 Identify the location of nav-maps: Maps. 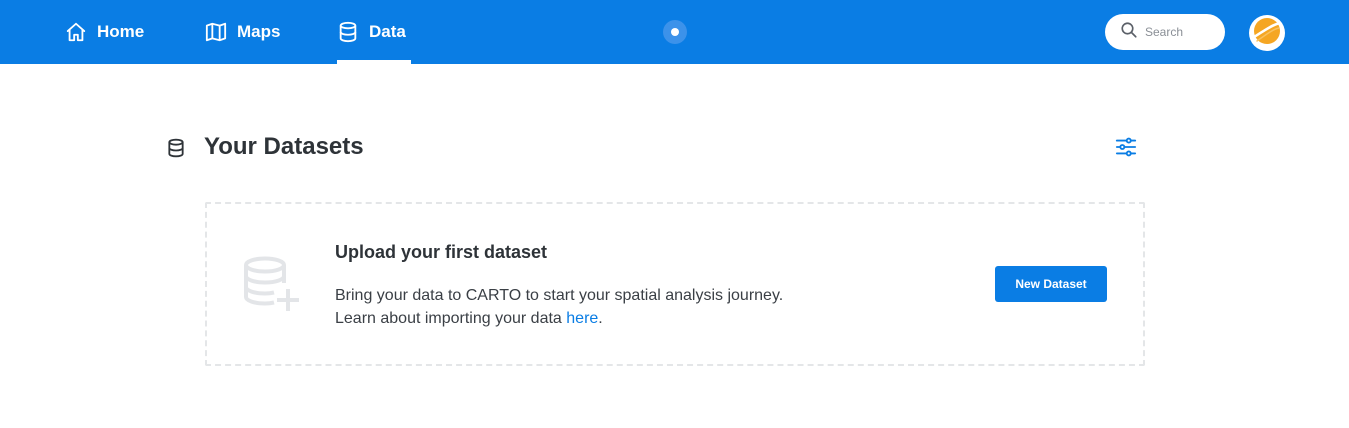
(242, 32).